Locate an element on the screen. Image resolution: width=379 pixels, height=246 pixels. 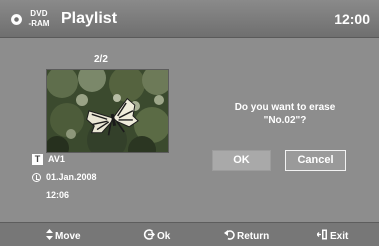
footer-exit: Exit is located at coordinates (332, 236).